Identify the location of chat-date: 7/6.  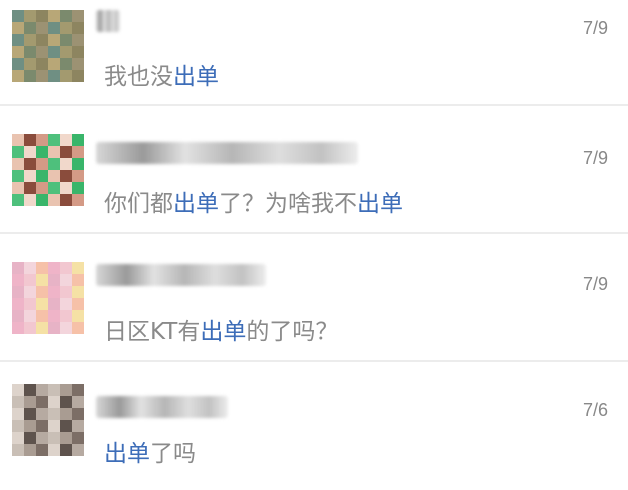
(595, 410).